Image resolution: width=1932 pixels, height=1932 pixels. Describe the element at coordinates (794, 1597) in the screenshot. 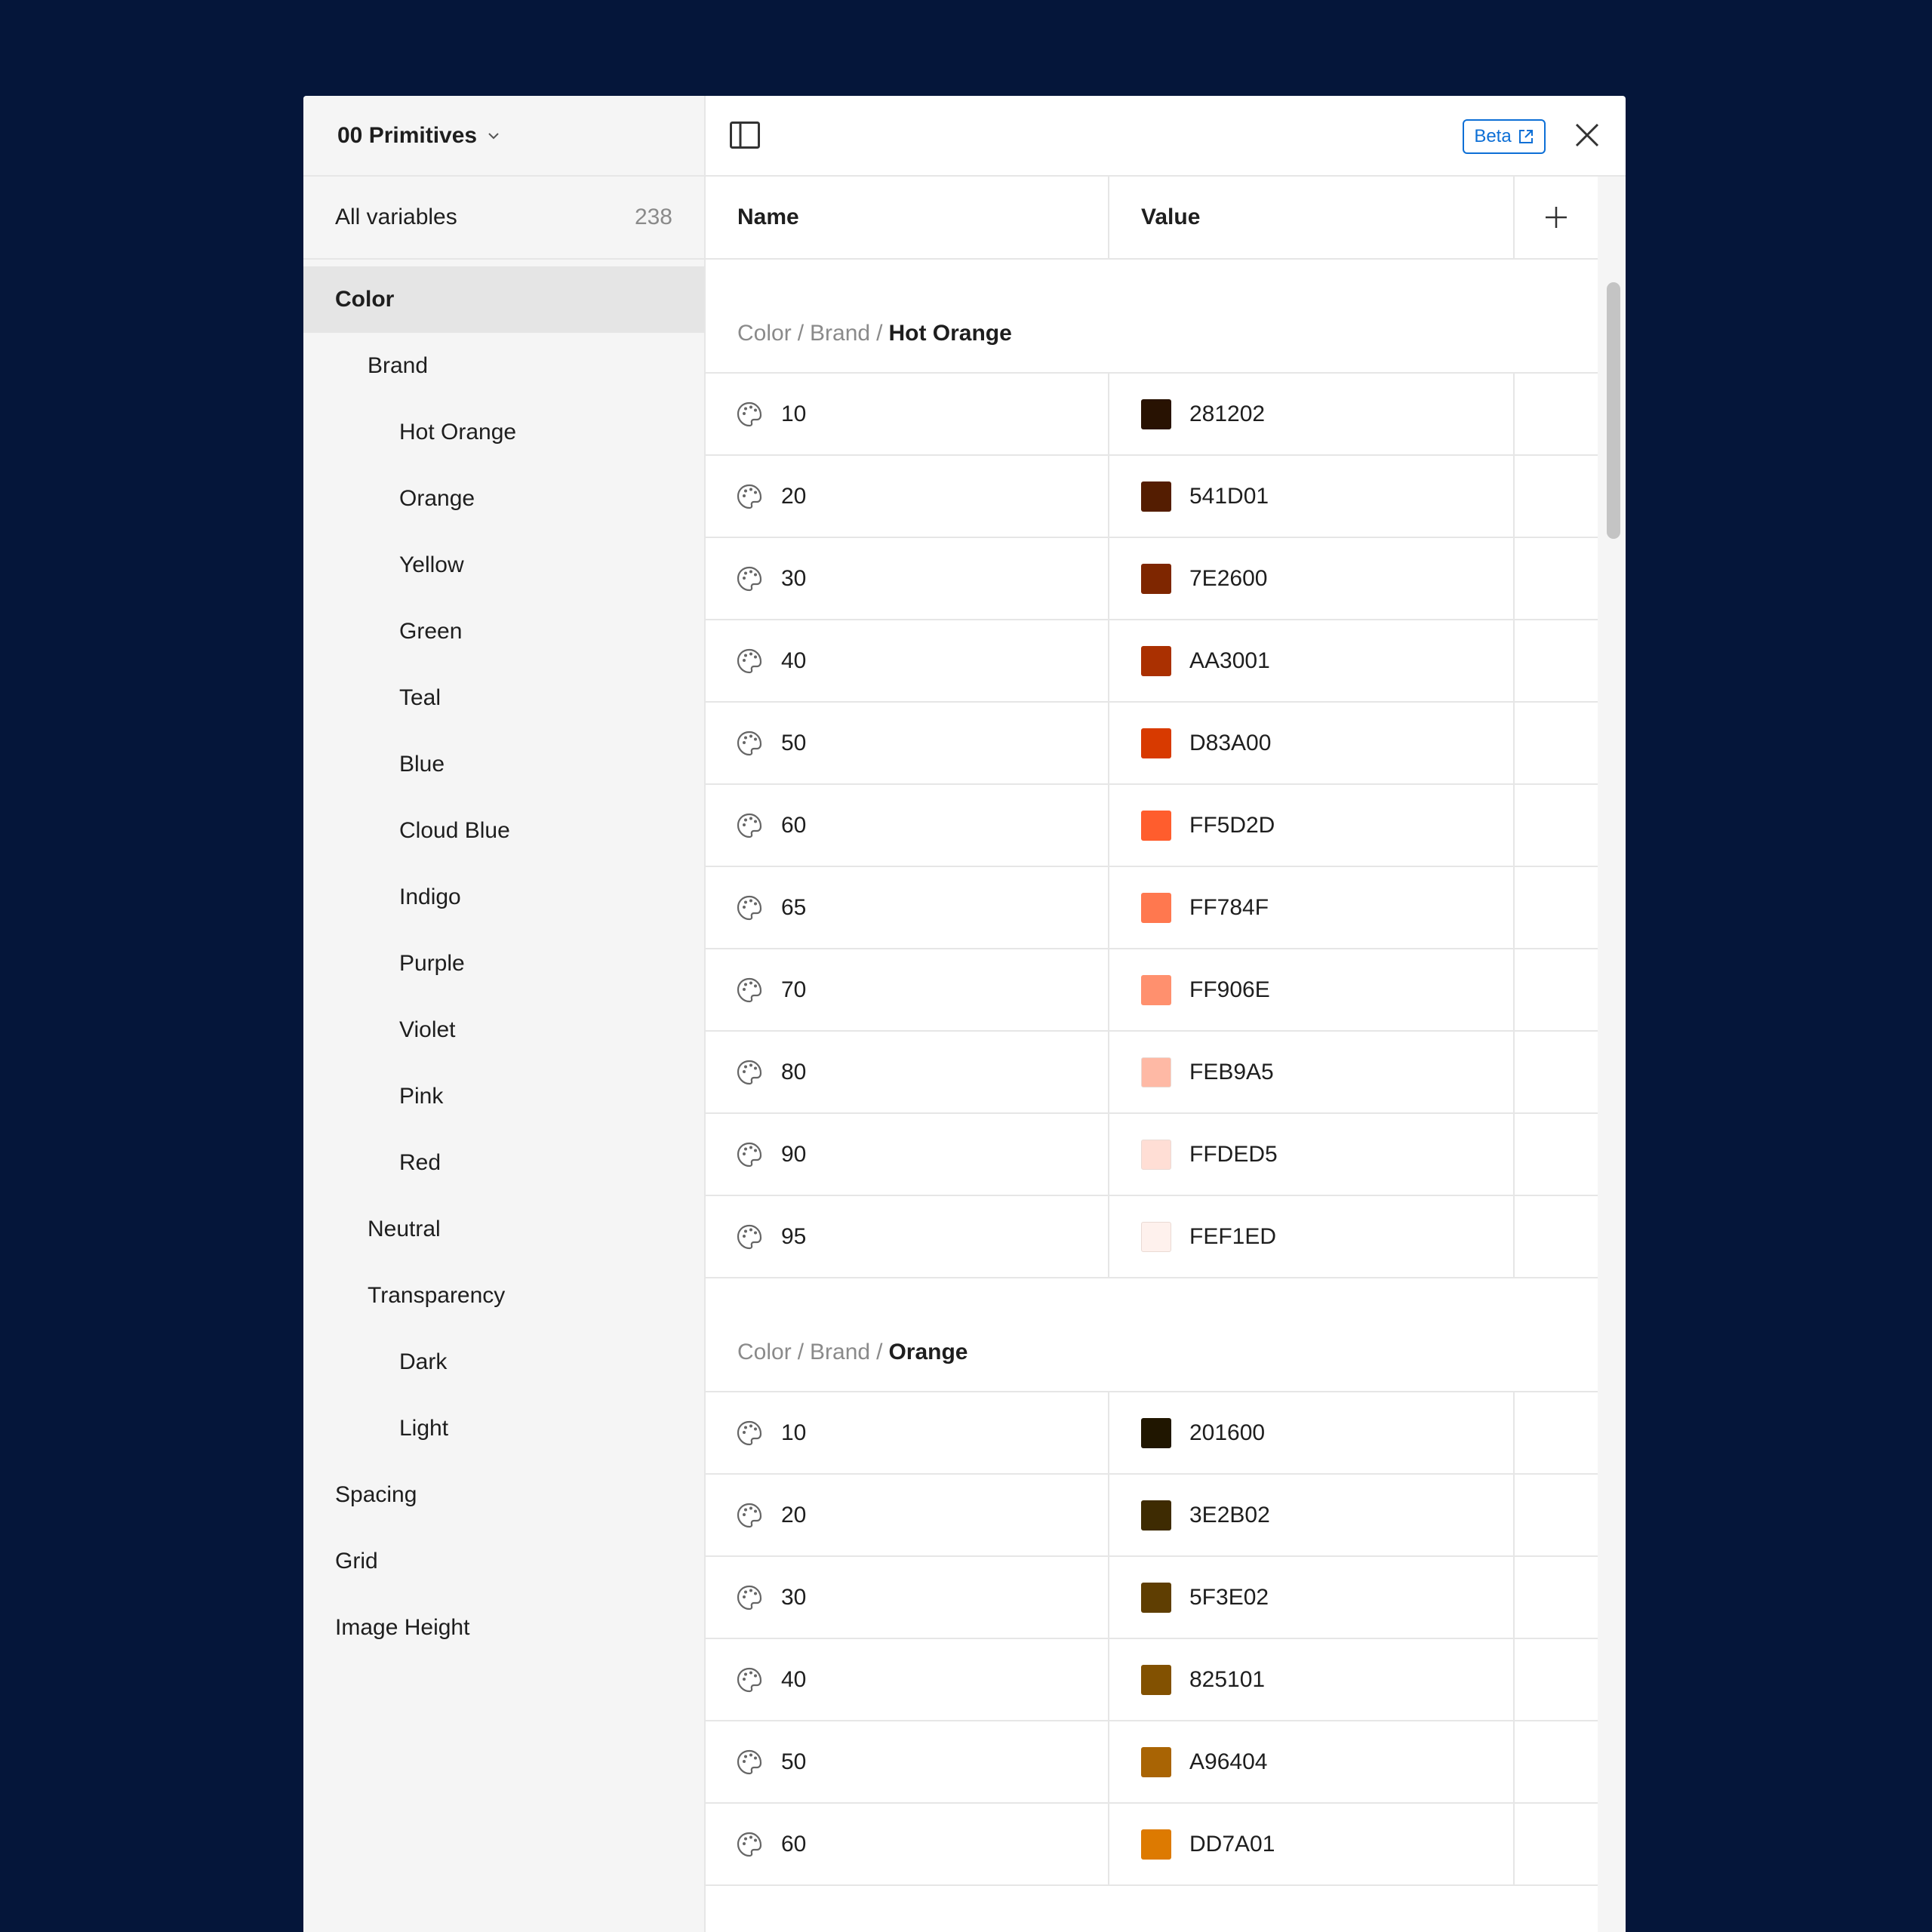

I see `variable-name: 30` at that location.